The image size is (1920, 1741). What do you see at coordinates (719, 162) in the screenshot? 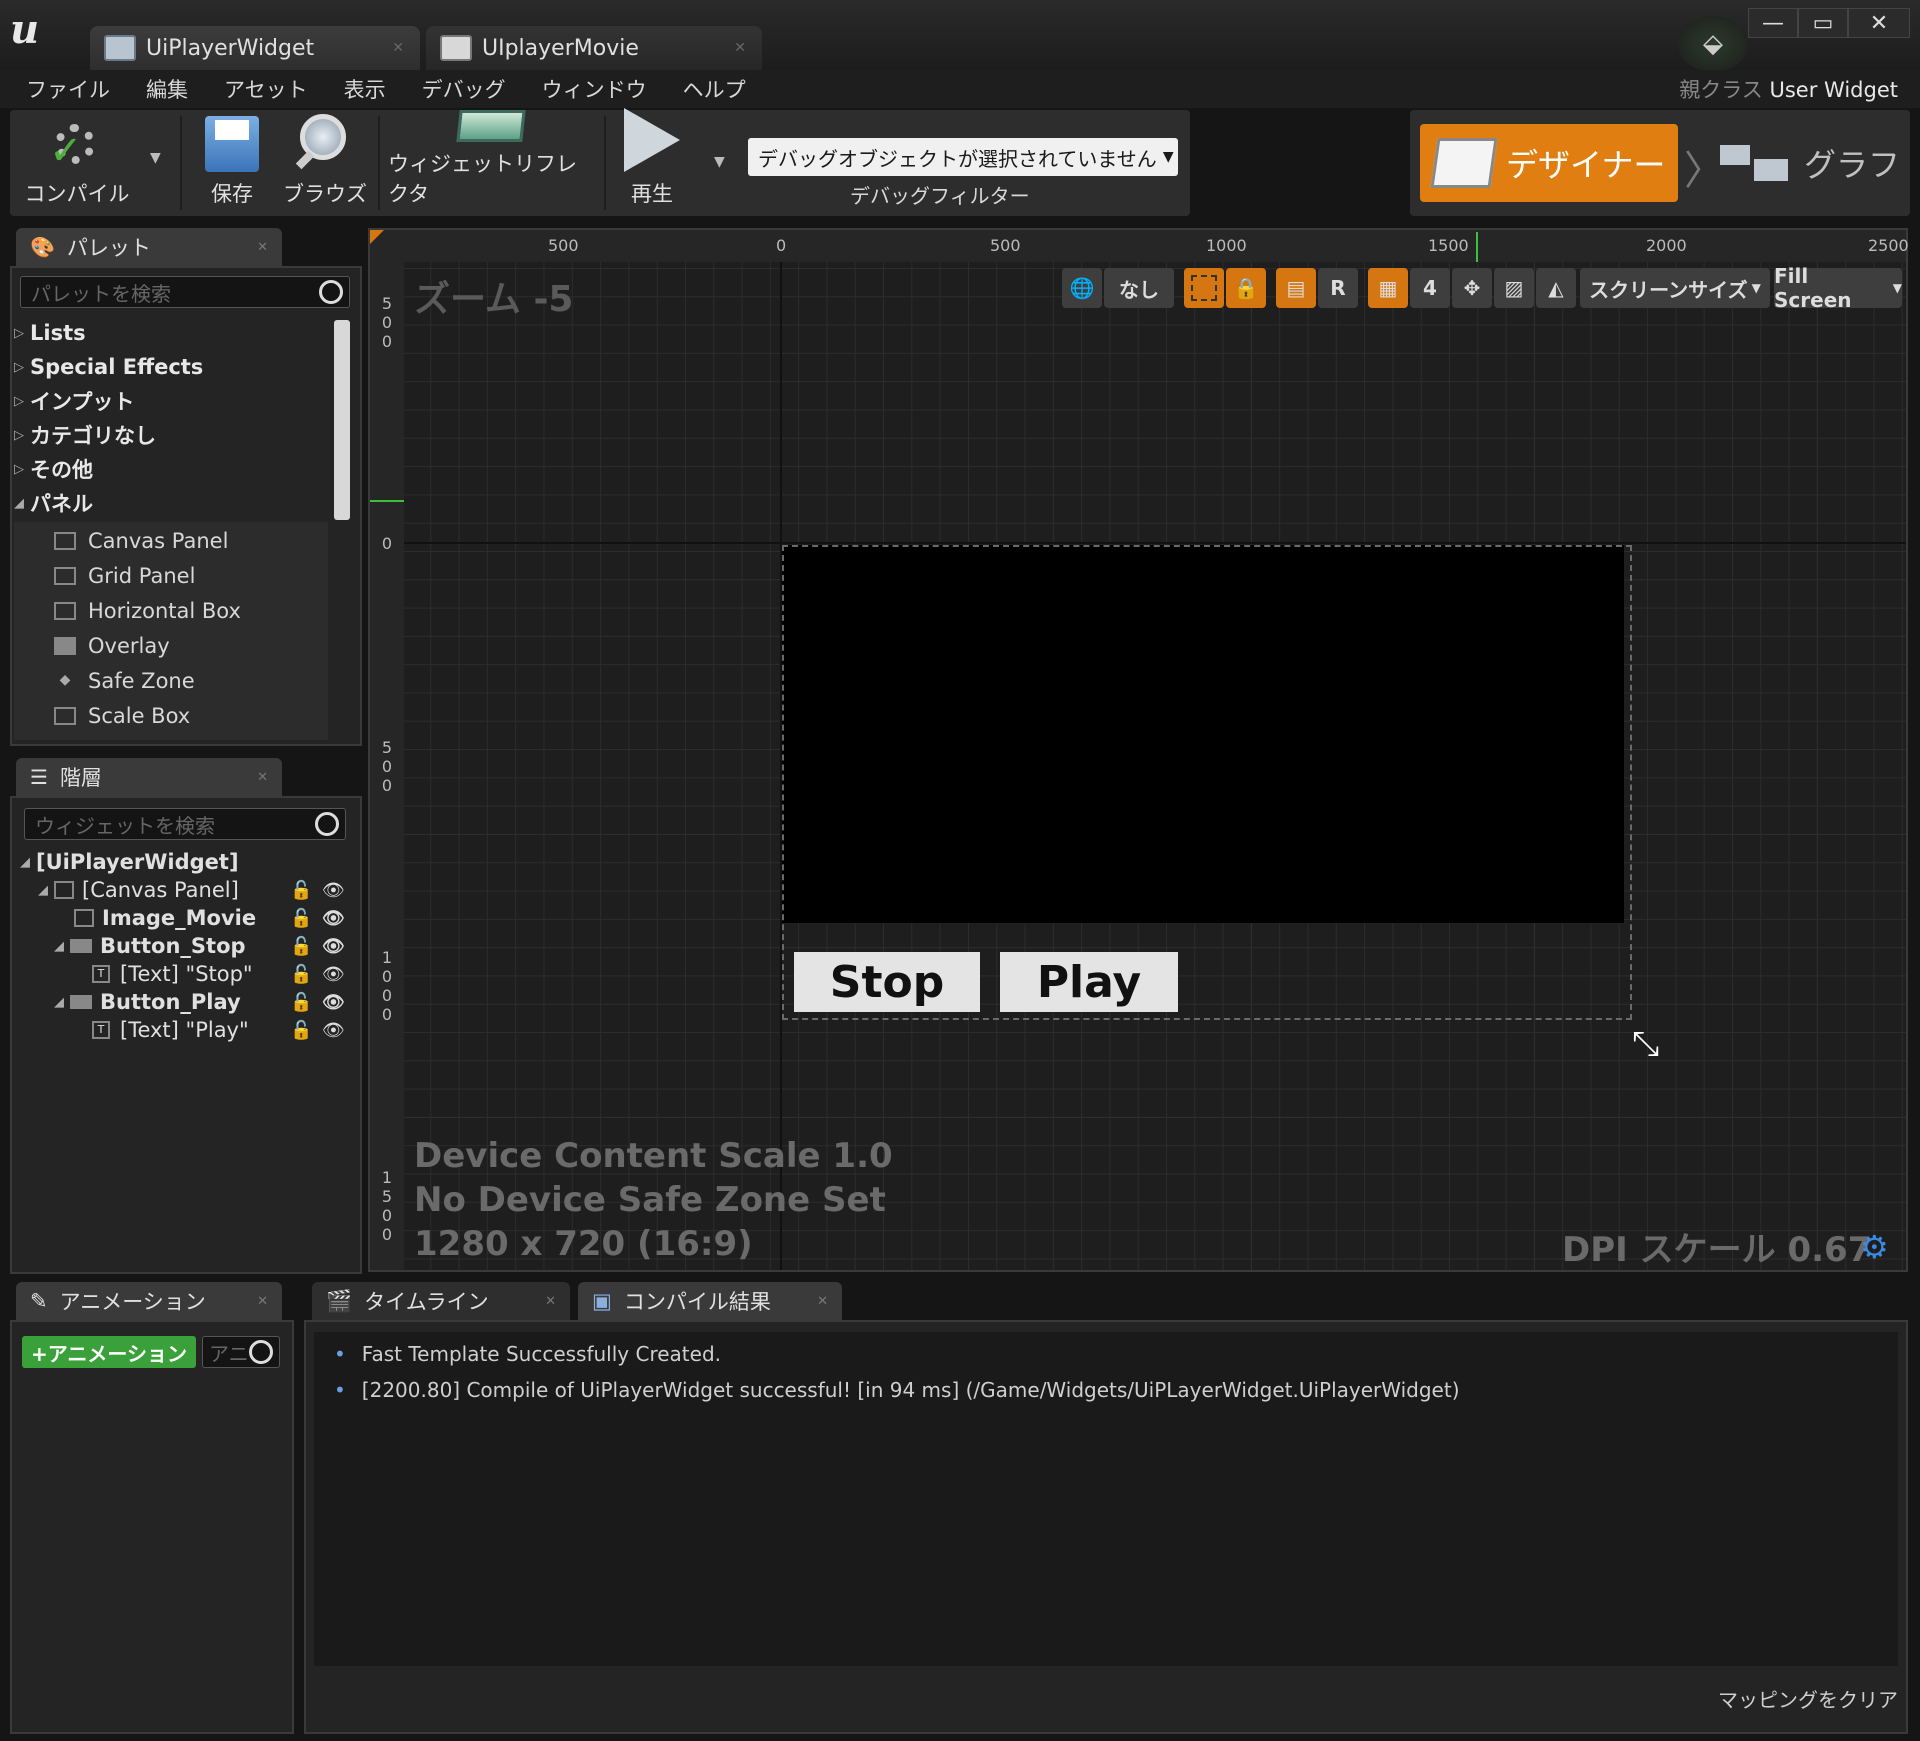
I see `play-options-chevron-icon: ▼` at bounding box center [719, 162].